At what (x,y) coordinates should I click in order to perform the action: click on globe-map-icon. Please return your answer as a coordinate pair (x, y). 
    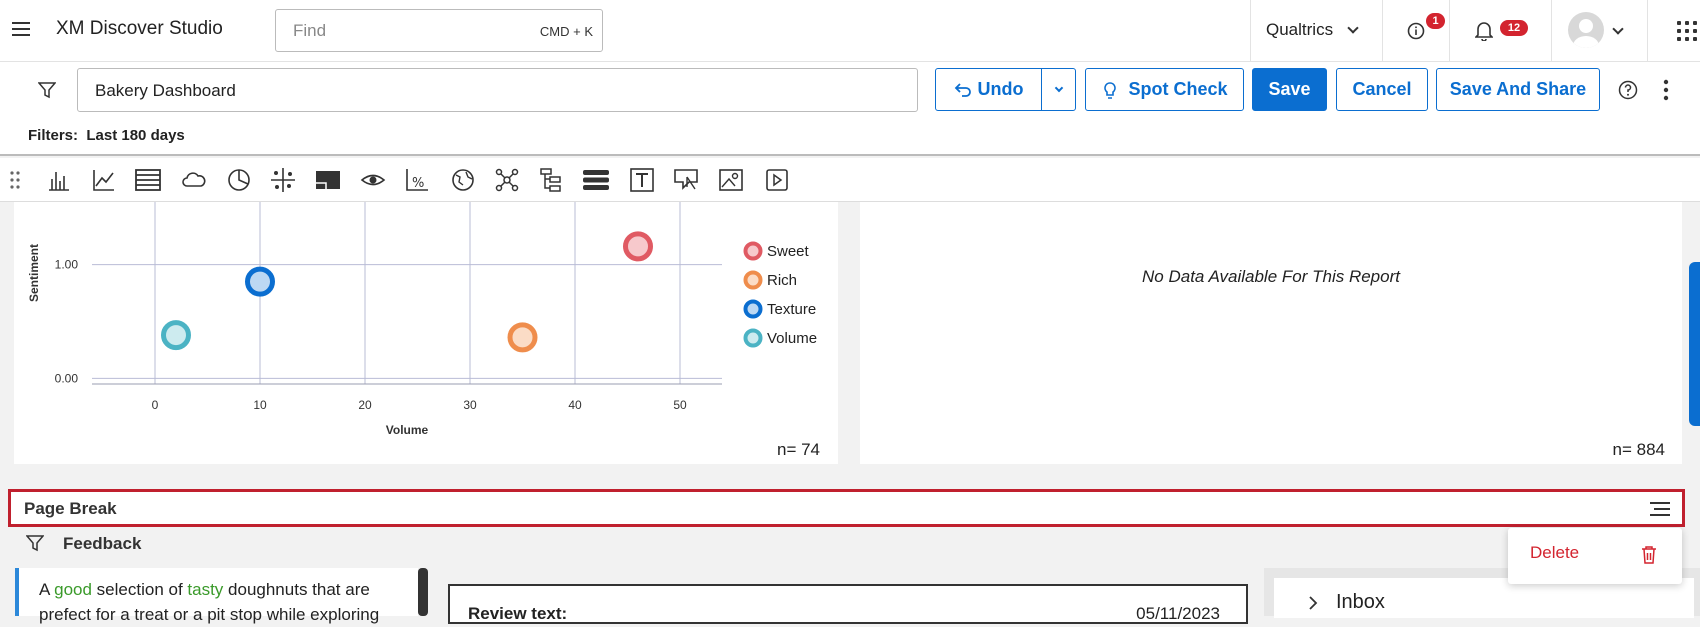
    Looking at the image, I should click on (463, 180).